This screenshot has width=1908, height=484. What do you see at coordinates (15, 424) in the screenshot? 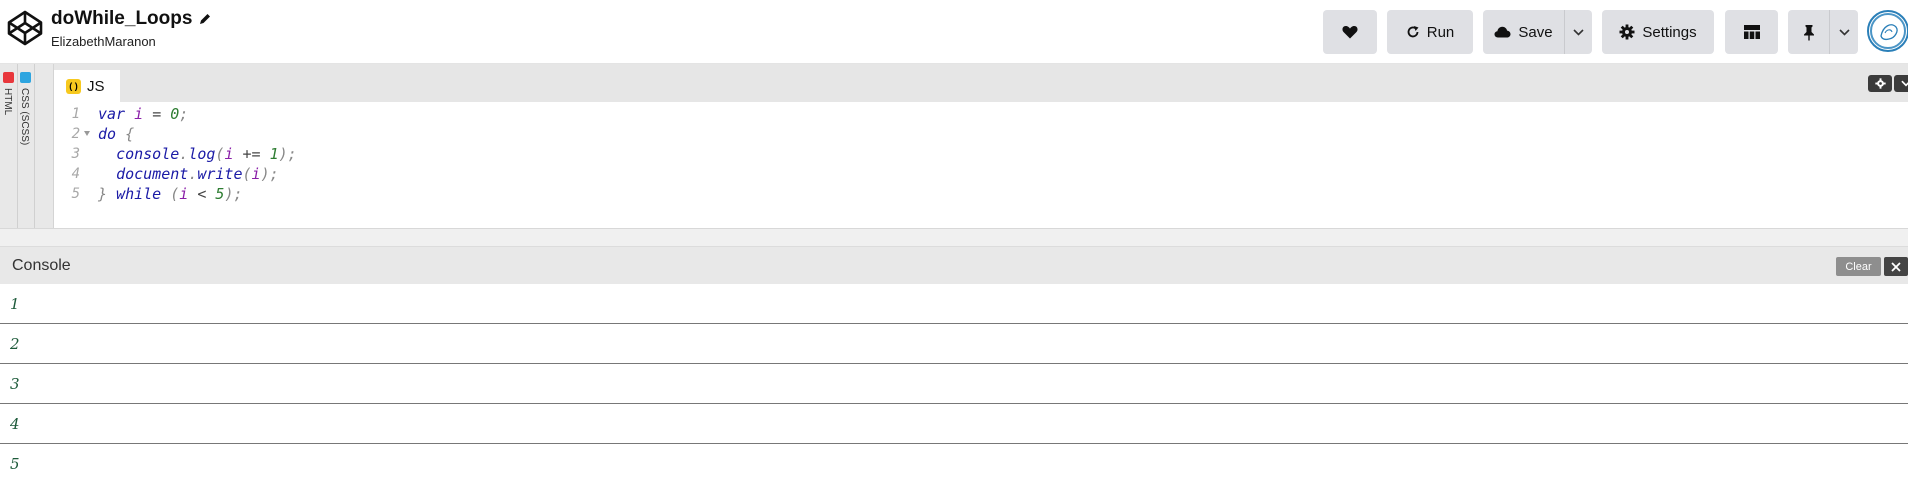
I see `console-log-text: 4` at bounding box center [15, 424].